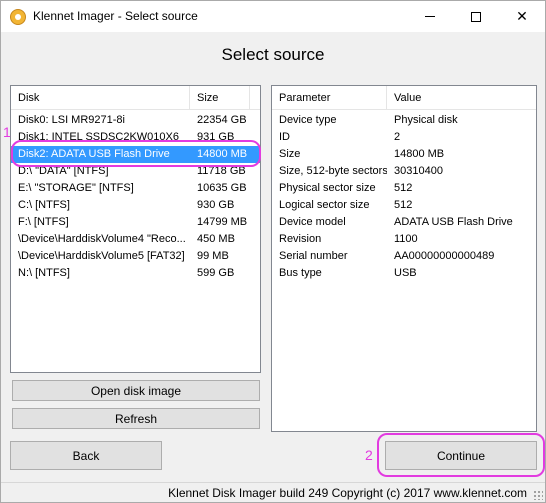 The width and height of the screenshot is (546, 503). Describe the element at coordinates (312, 222) in the screenshot. I see `detail-parameter: Device model` at that location.